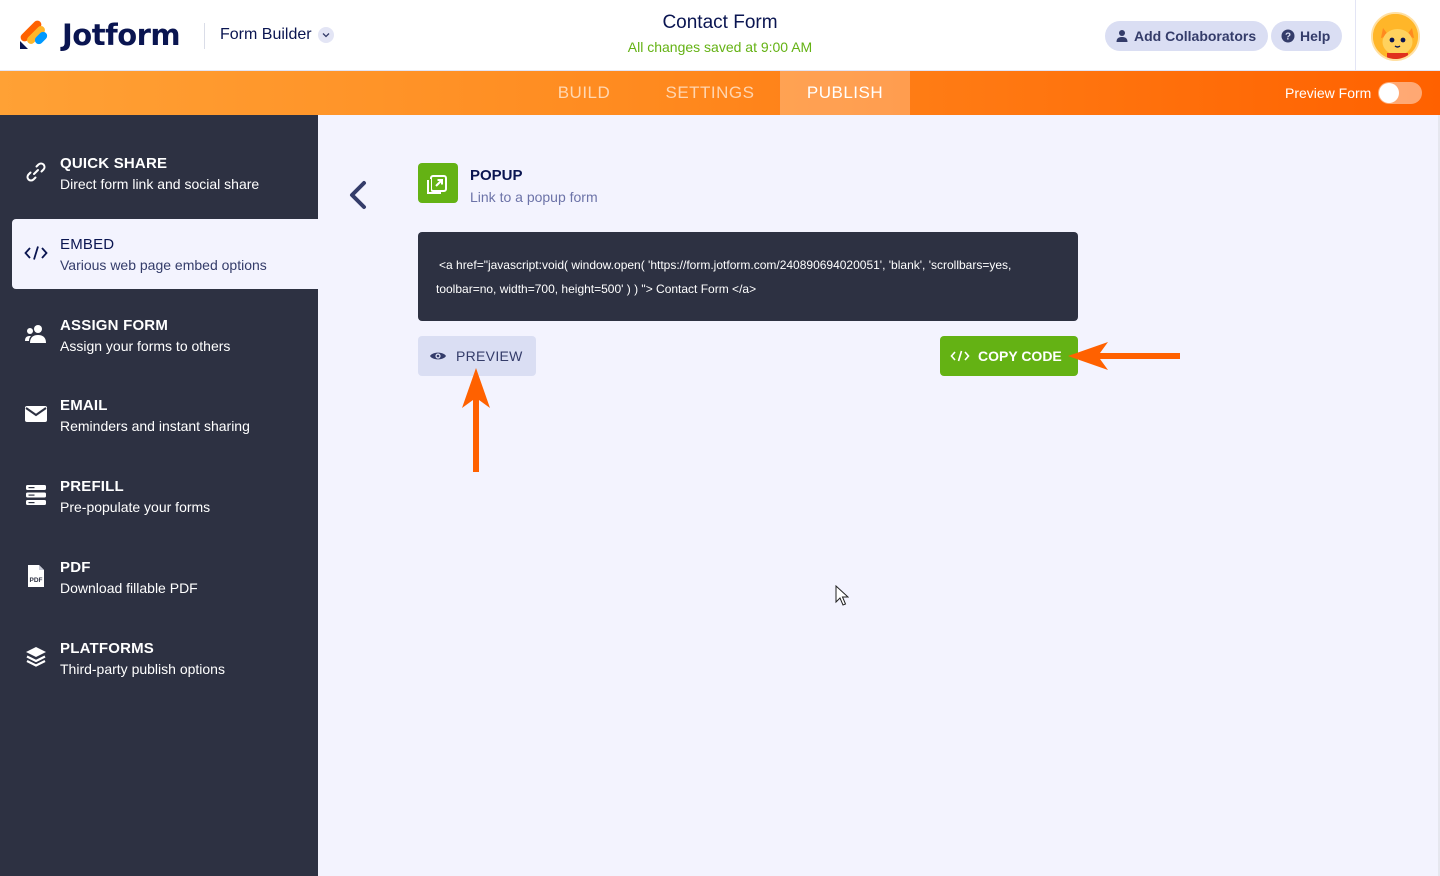 The image size is (1440, 876). What do you see at coordinates (1389, 93) in the screenshot?
I see `toggle-knob` at bounding box center [1389, 93].